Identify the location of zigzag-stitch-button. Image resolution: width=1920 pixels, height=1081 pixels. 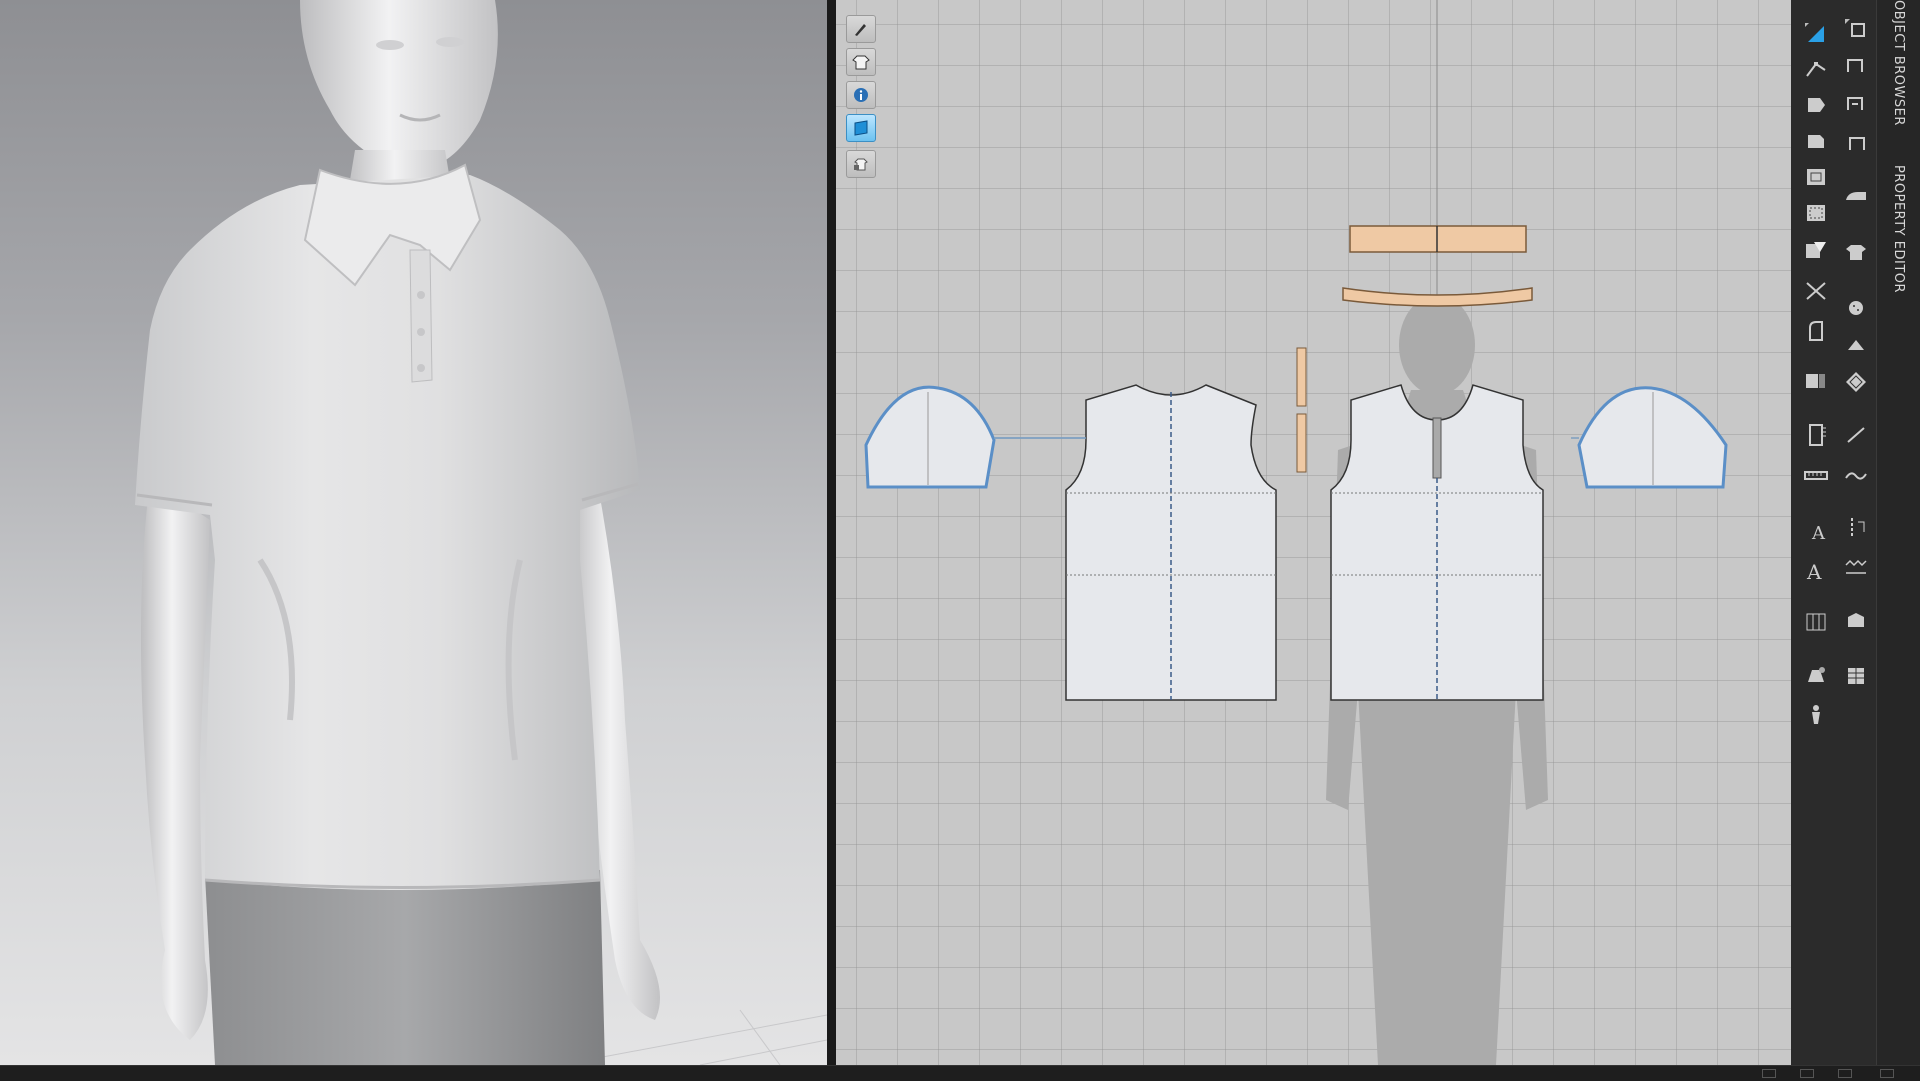
(1856, 568).